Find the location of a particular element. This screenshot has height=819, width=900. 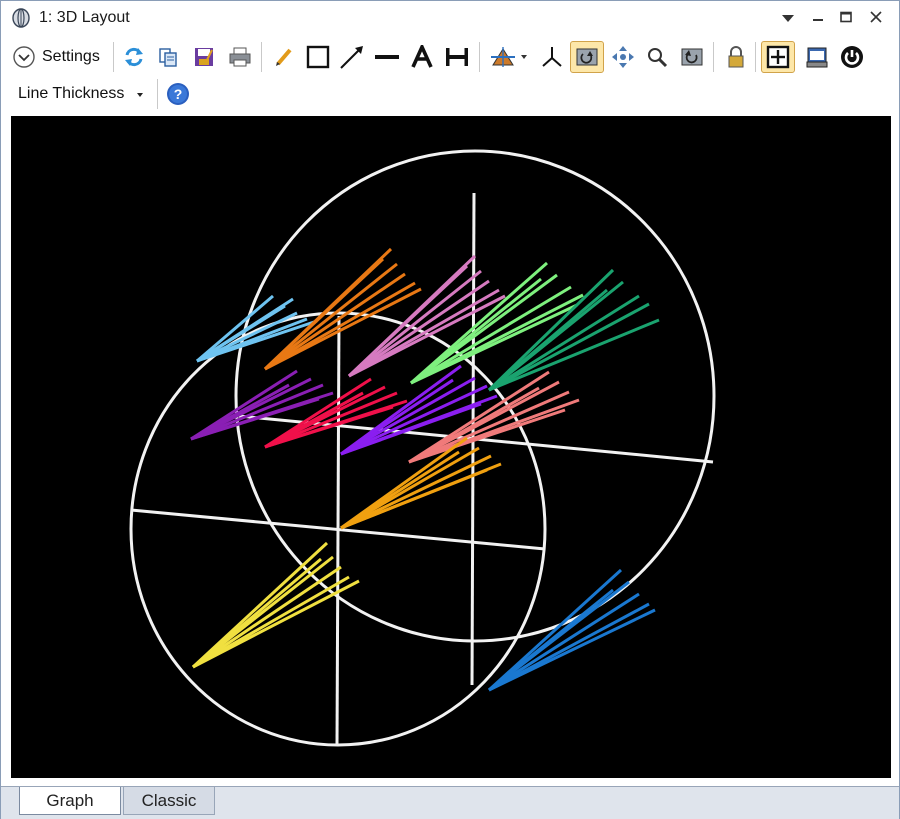

rotate-tool-icon is located at coordinates (587, 57).